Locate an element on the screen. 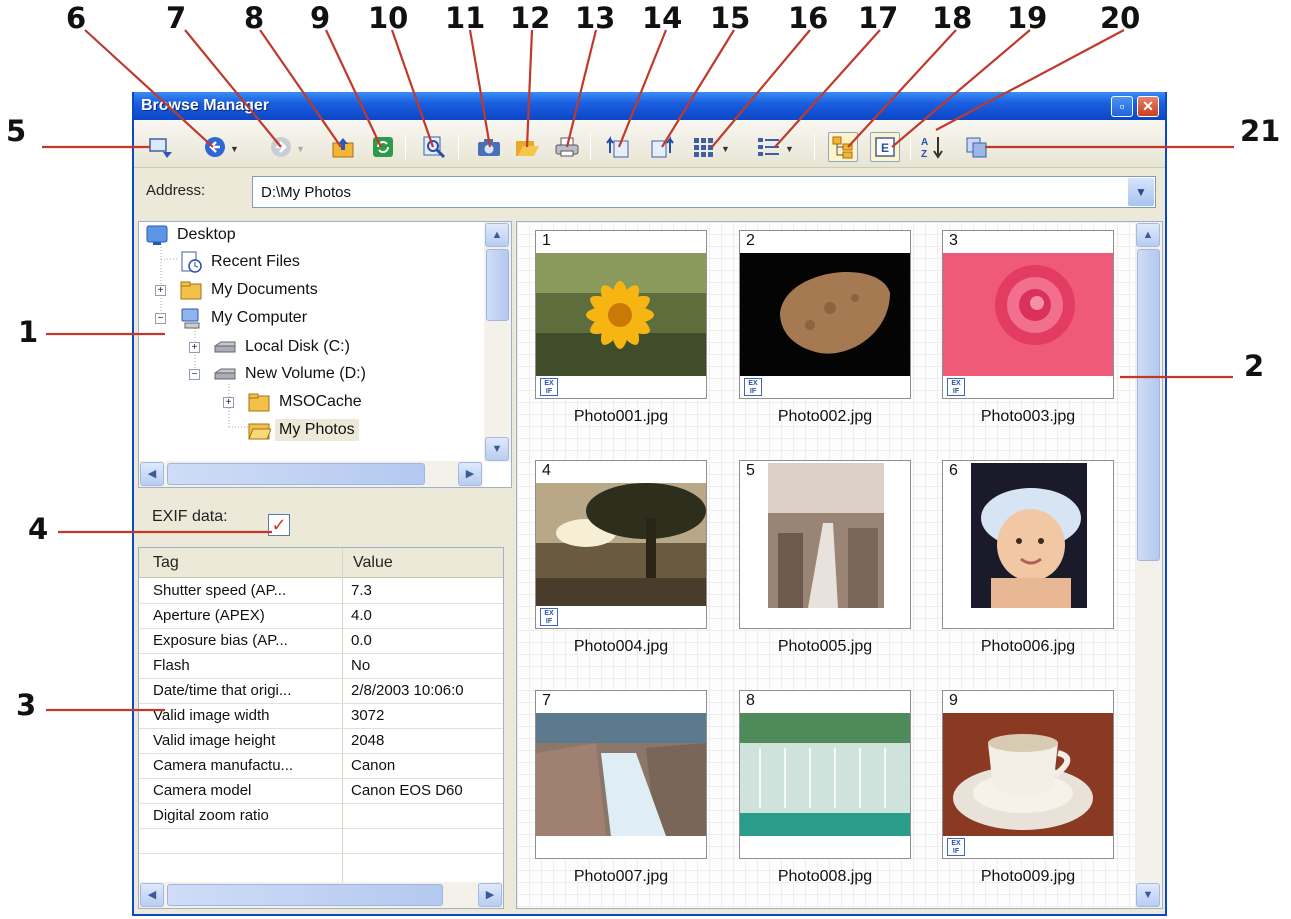 This screenshot has width=1291, height=919. thumbnail-card: 4 EX IF is located at coordinates (621, 544).